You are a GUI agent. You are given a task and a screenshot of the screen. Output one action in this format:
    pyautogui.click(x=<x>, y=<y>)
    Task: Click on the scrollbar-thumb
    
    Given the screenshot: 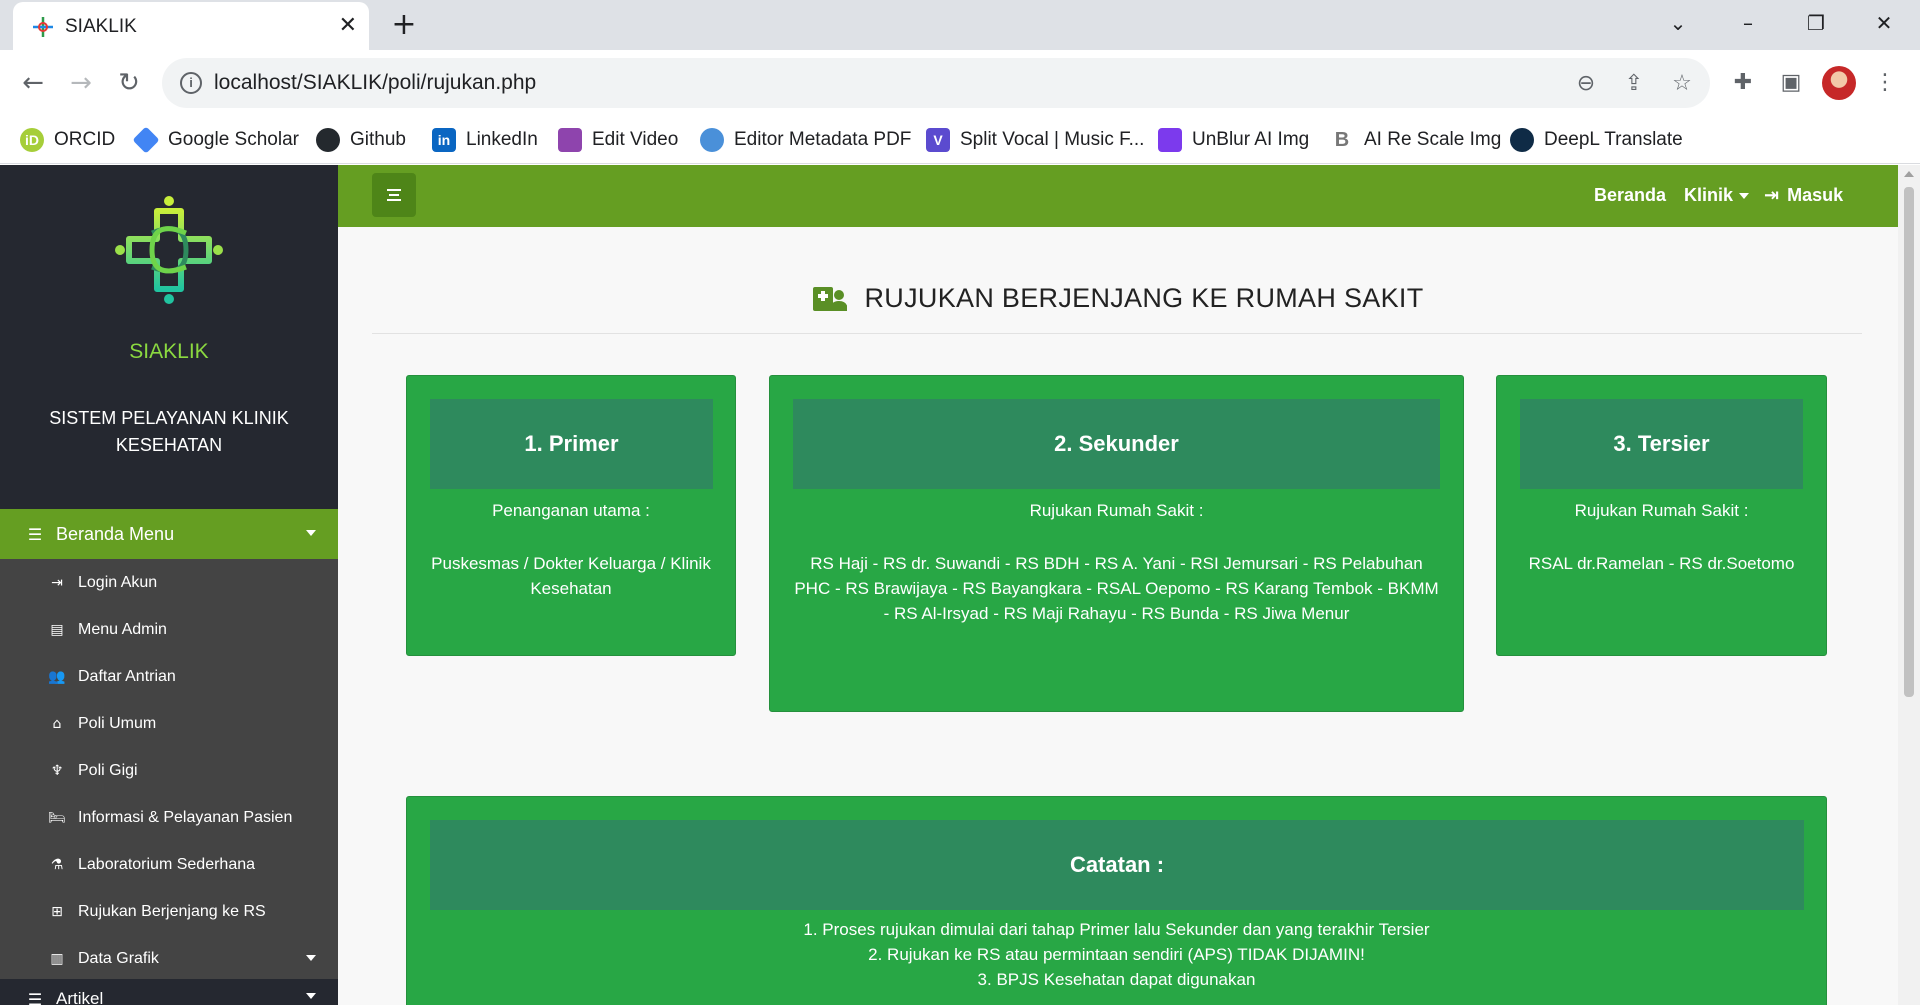 What is the action you would take?
    pyautogui.click(x=1909, y=442)
    